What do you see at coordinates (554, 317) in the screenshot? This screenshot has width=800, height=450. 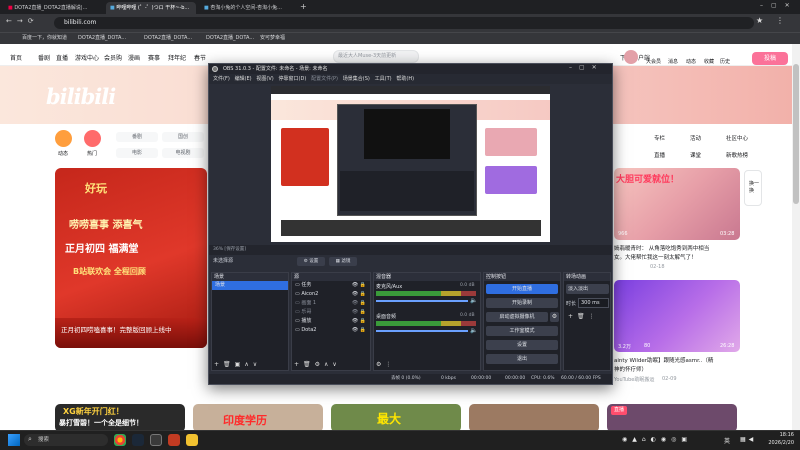 I see `virtual-camera-settings-icon: ⚙` at bounding box center [554, 317].